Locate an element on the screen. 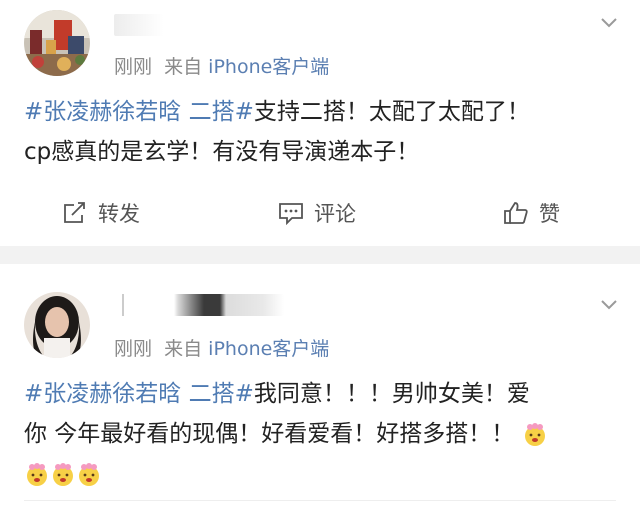  post-actions: 转发 评论 赞 is located at coordinates (320, 214).